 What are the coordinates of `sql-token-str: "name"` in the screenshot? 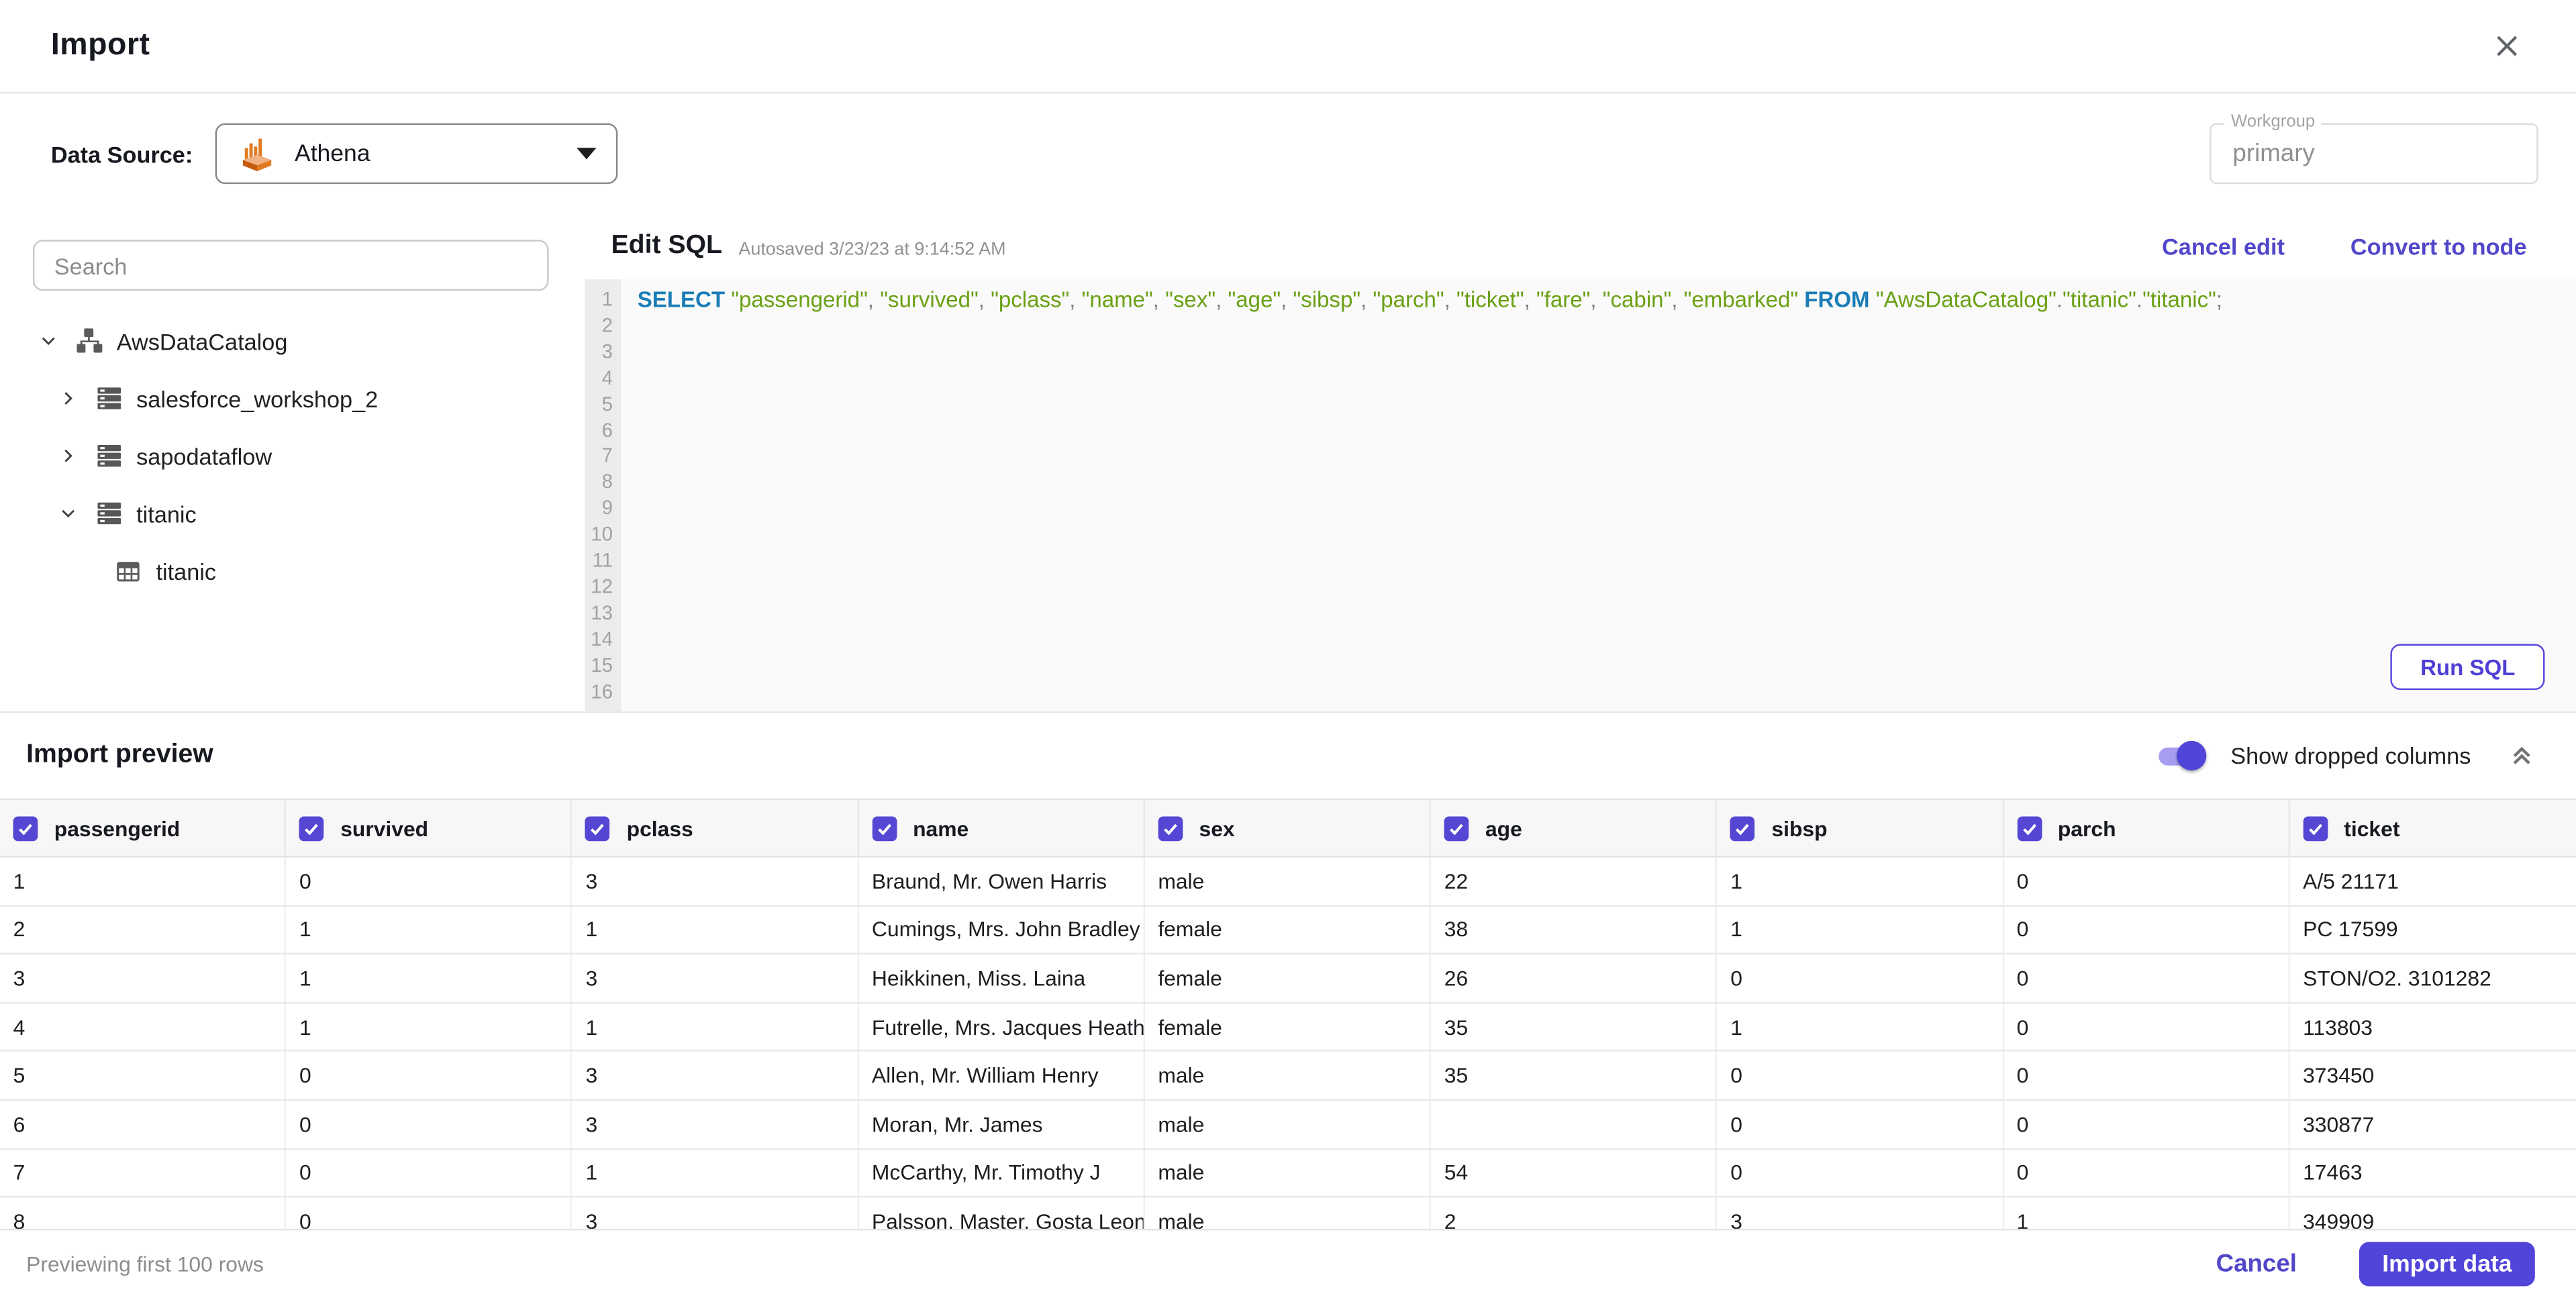 It's located at (1117, 300).